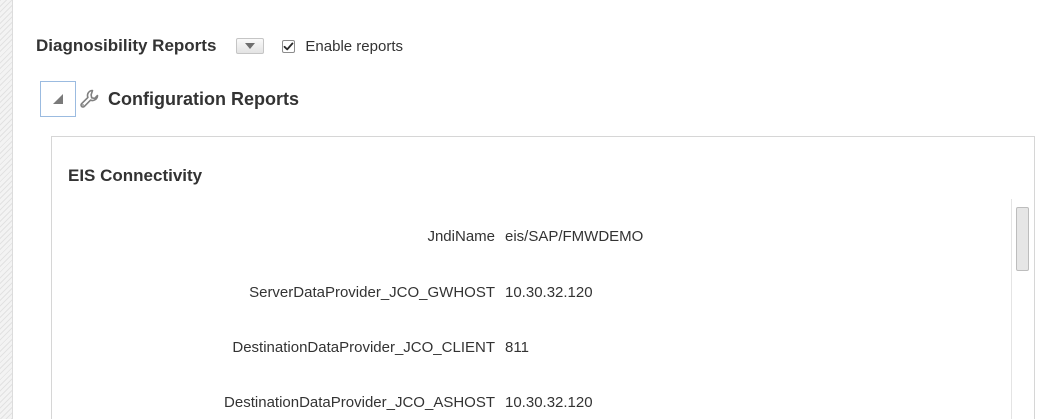 The height and width of the screenshot is (419, 1042). What do you see at coordinates (574, 236) in the screenshot?
I see `property-value: eis/SAP/FMWDEMO` at bounding box center [574, 236].